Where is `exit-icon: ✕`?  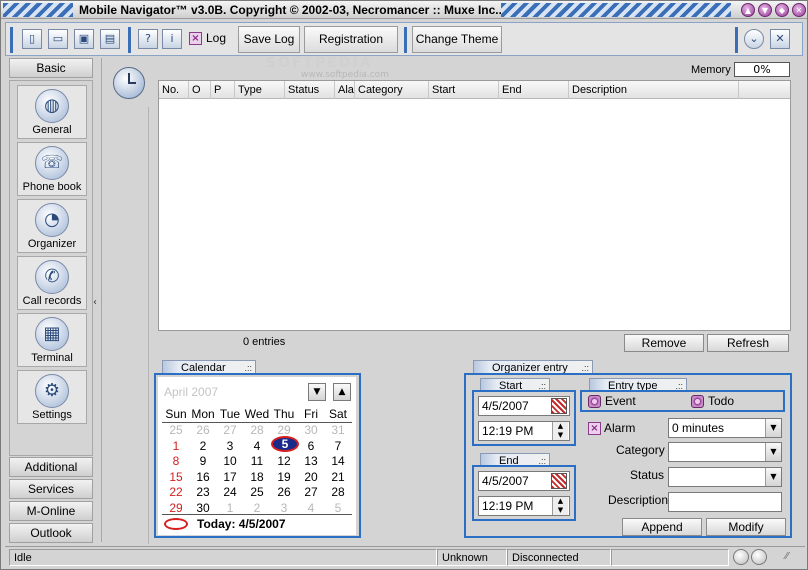
exit-icon: ✕ is located at coordinates (780, 39).